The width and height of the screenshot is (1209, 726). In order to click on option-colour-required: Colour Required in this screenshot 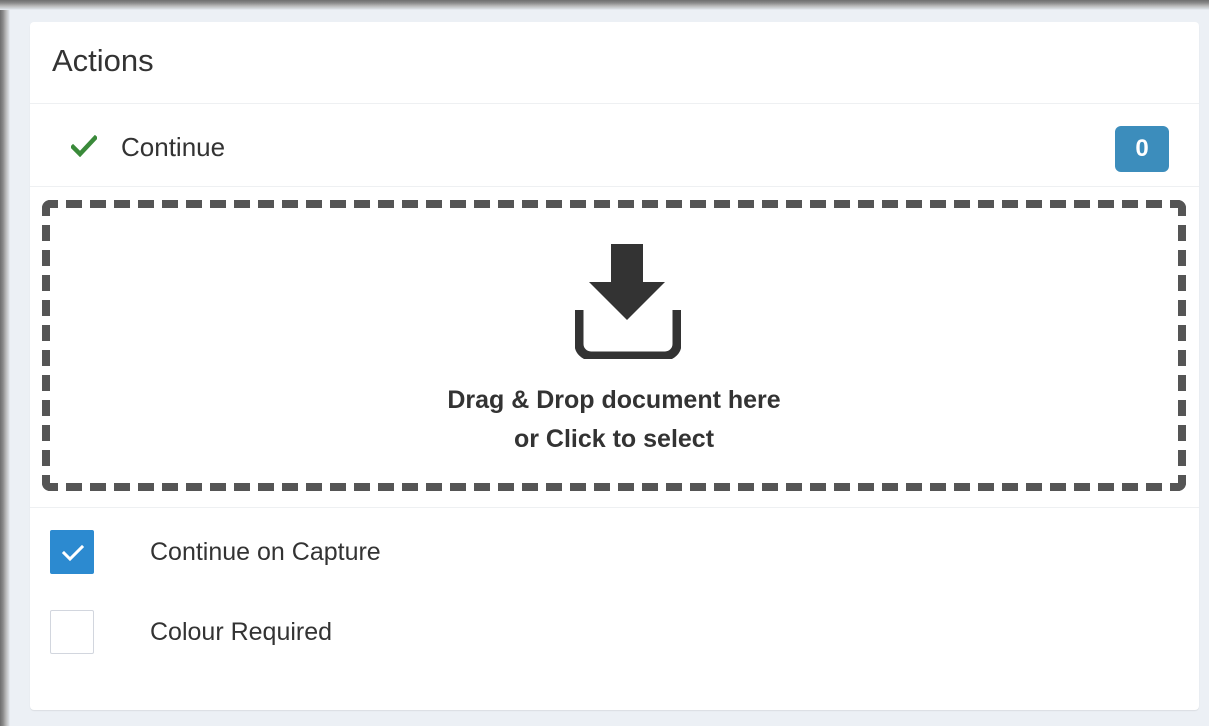, I will do `click(614, 638)`.